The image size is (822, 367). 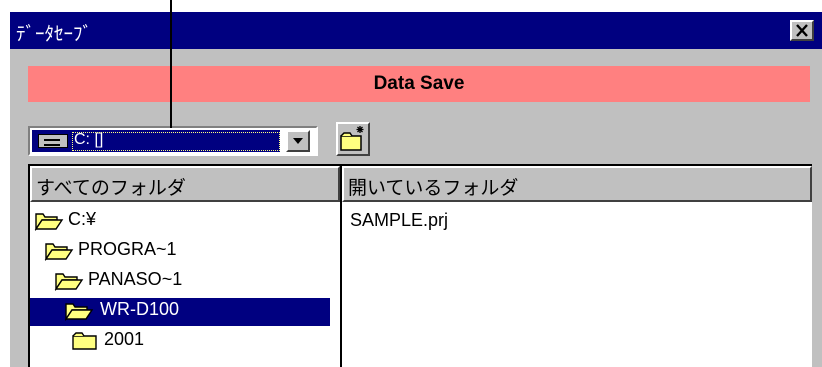 I want to click on tree-item-label: 2001, so click(x=124, y=339).